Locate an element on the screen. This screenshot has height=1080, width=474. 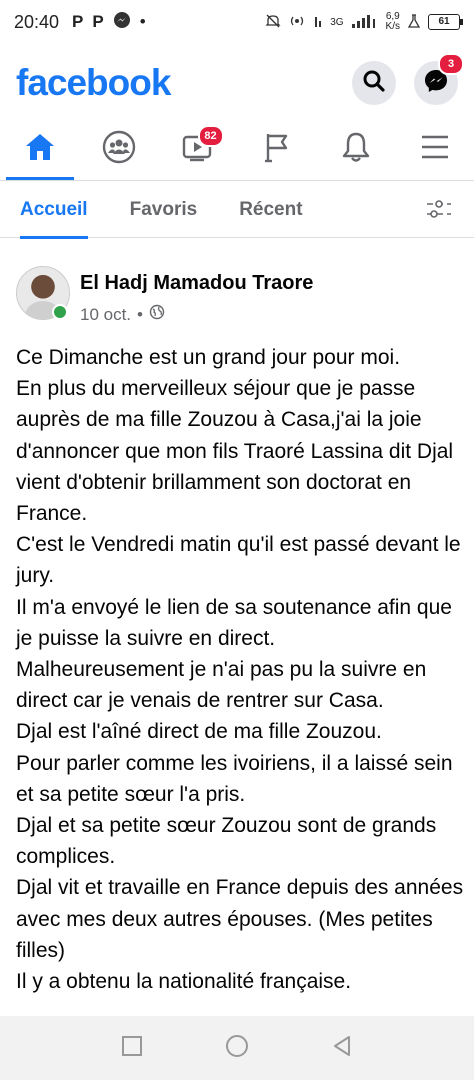
status-time: 20:40 is located at coordinates (37, 21).